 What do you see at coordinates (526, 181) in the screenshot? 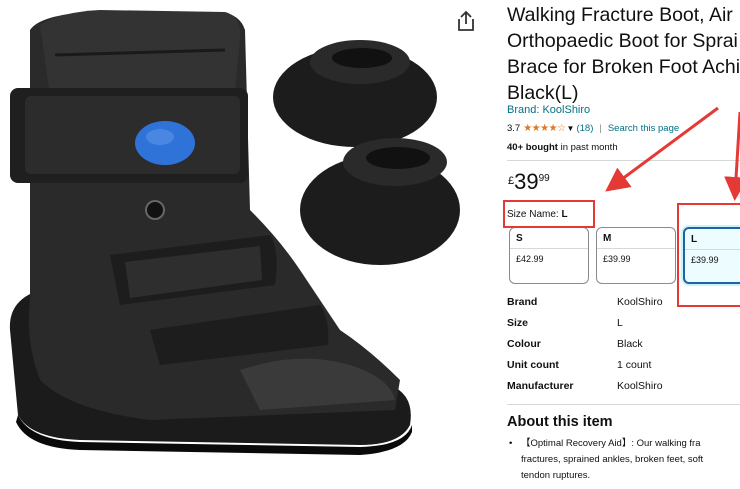
I see `price-whole: 39` at bounding box center [526, 181].